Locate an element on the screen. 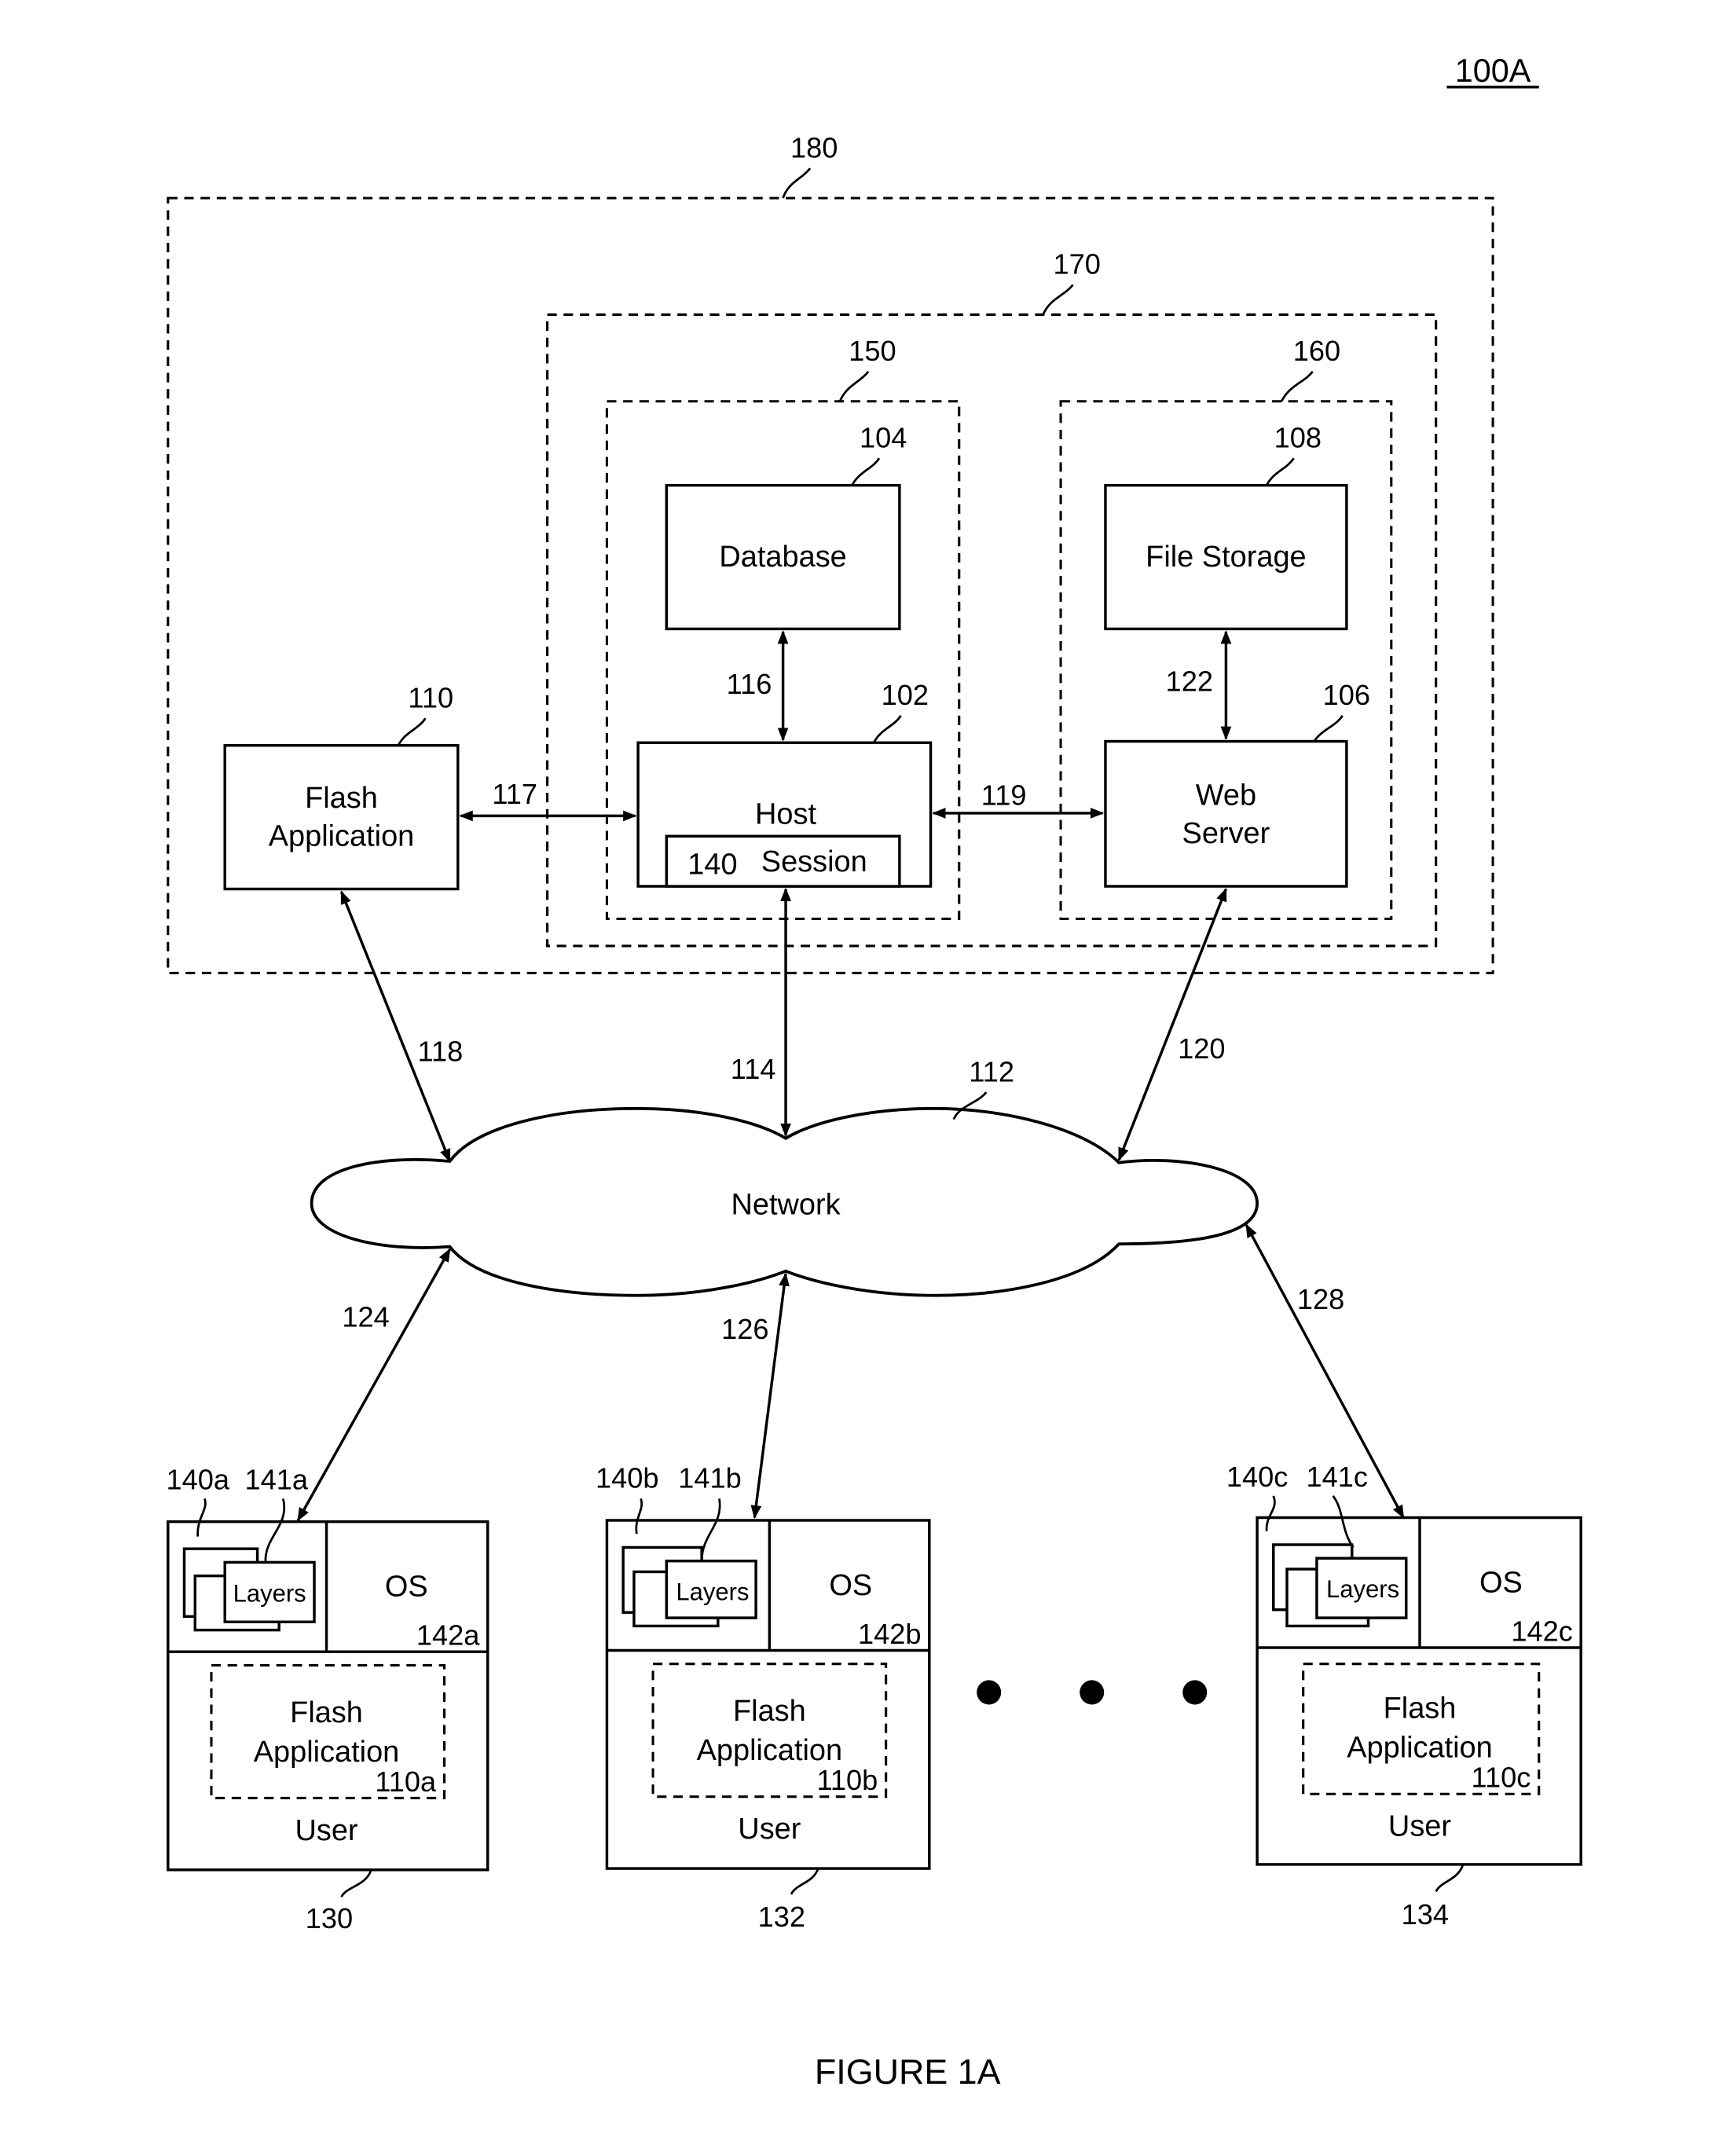  client-flash-app-ref: 110b is located at coordinates (847, 1780).